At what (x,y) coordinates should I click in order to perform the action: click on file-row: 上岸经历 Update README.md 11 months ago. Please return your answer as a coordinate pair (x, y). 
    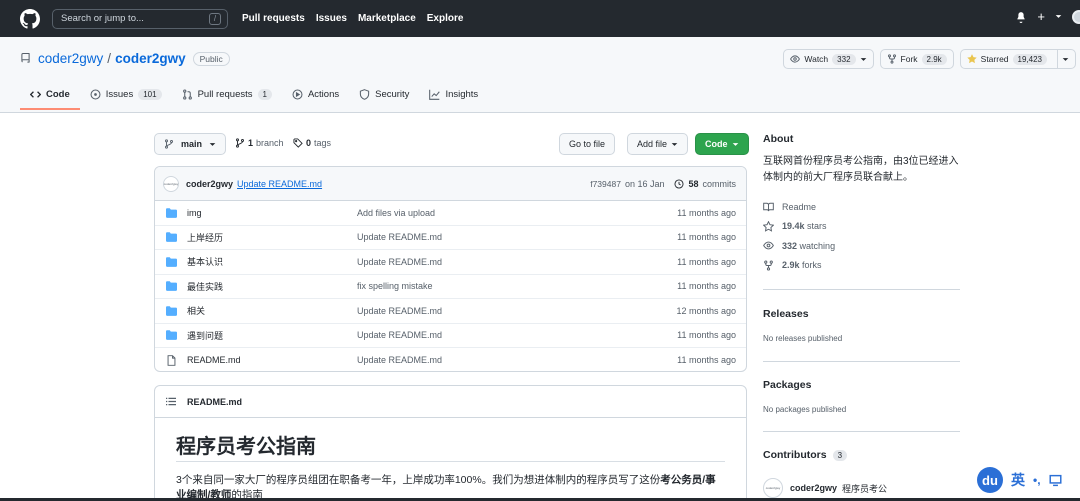
    Looking at the image, I should click on (450, 238).